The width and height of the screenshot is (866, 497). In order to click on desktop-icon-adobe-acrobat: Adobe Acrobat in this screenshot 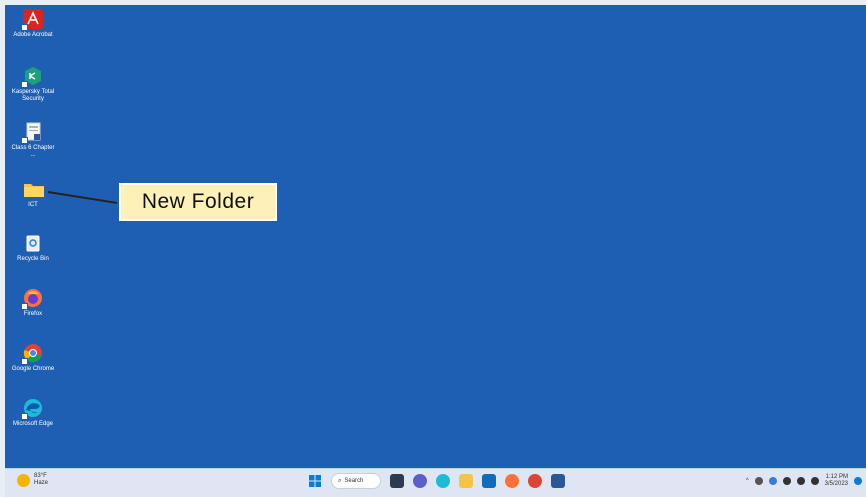, I will do `click(33, 24)`.